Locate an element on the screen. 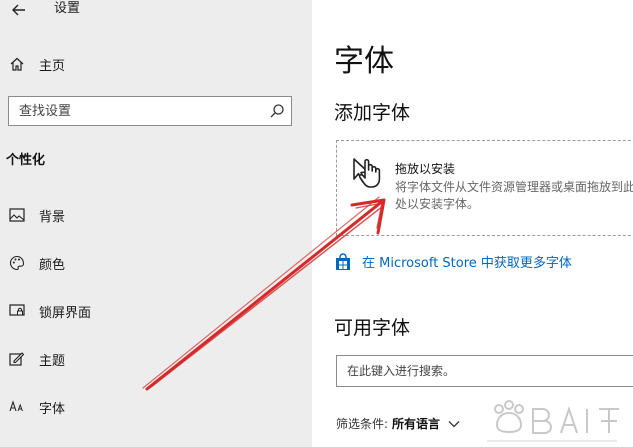 The height and width of the screenshot is (447, 633). search-icon is located at coordinates (277, 111).